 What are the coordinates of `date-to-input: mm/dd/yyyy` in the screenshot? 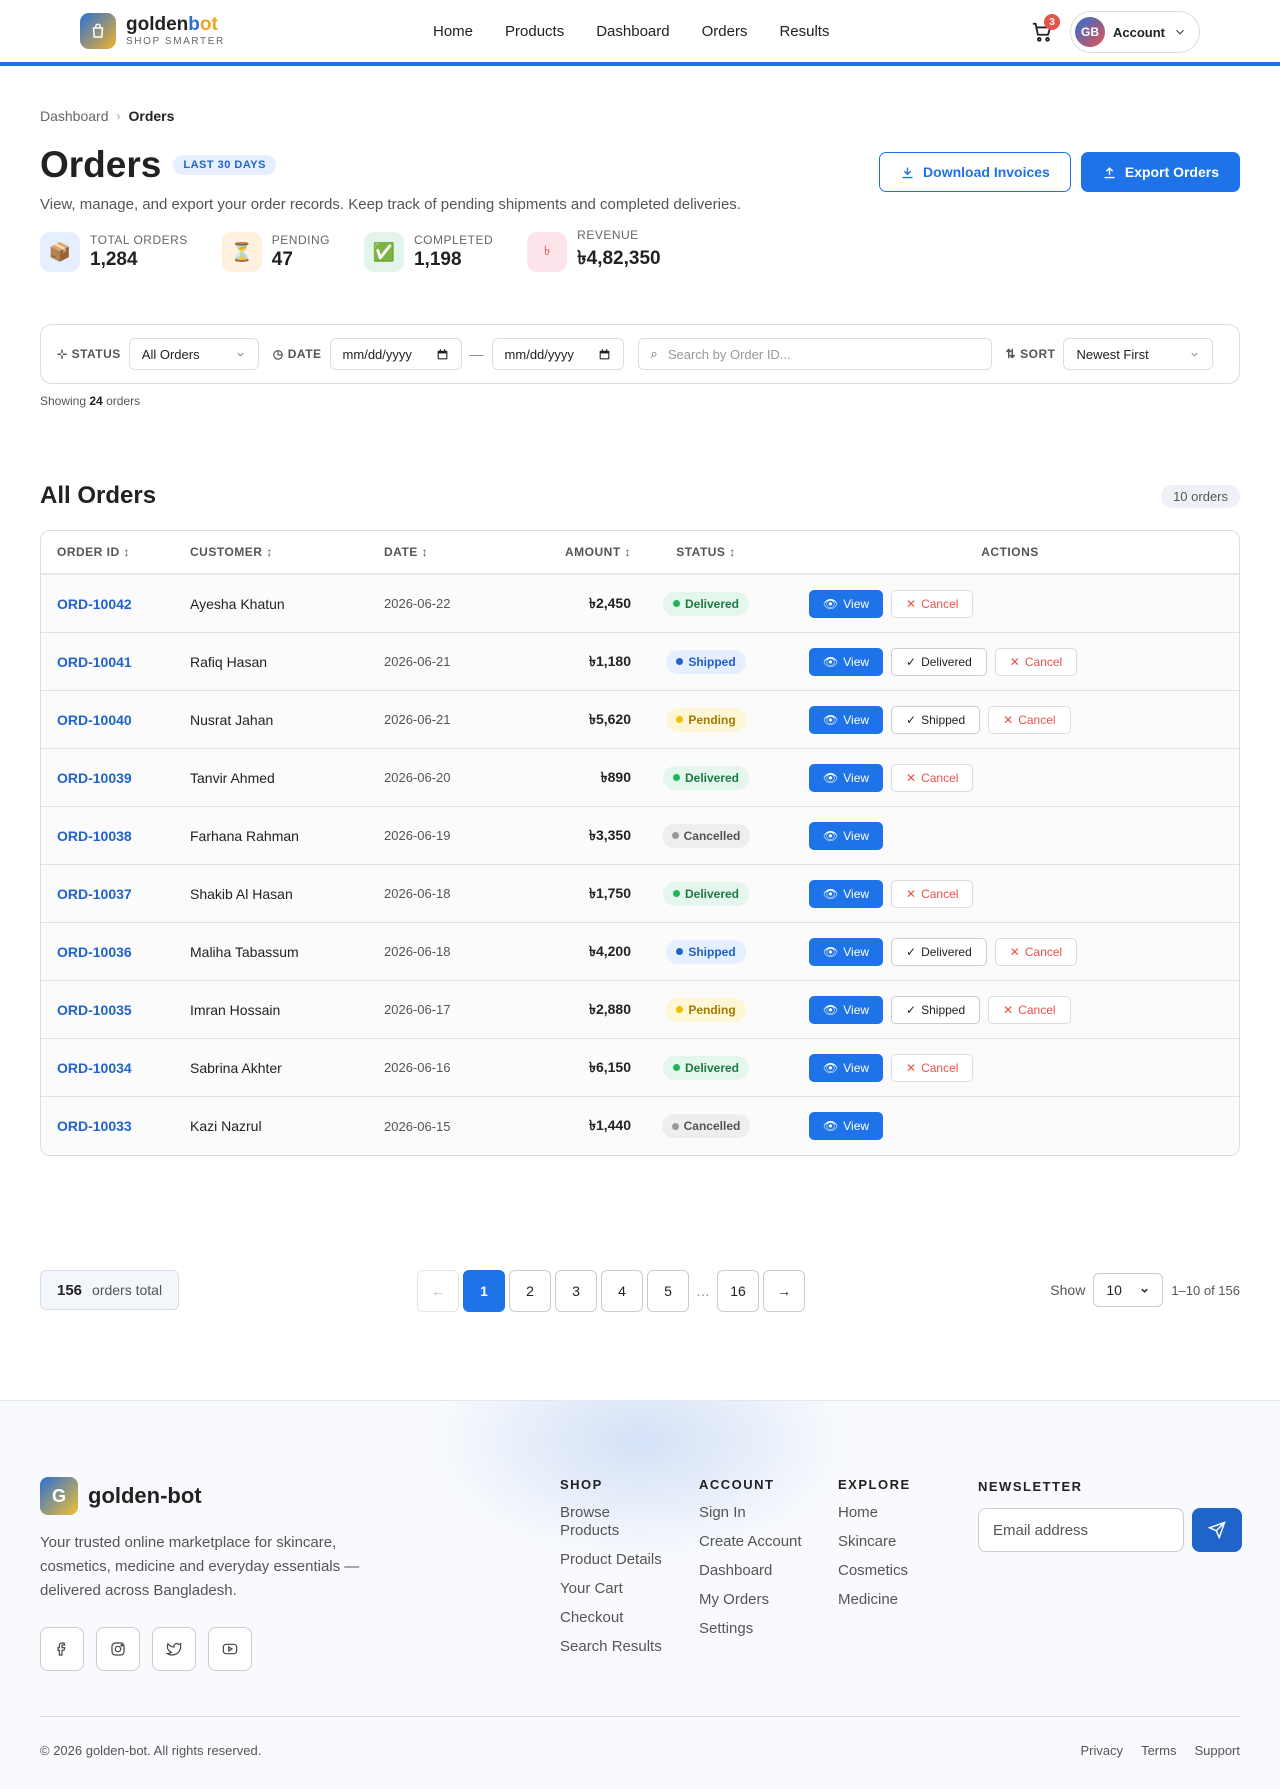 It's located at (557, 354).